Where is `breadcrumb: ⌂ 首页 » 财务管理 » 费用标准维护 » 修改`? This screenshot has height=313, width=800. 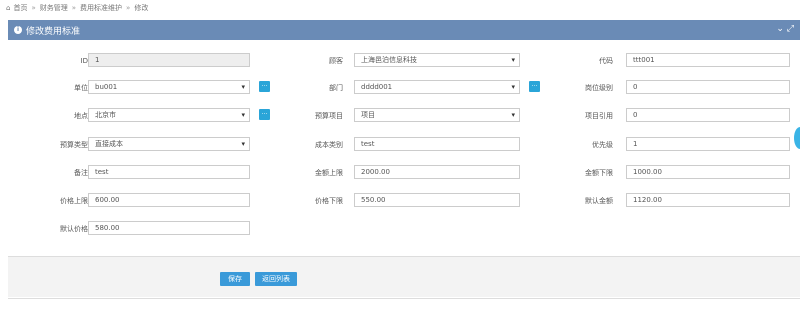 breadcrumb: ⌂ 首页 » 财务管理 » 费用标准维护 » 修改 is located at coordinates (400, 8).